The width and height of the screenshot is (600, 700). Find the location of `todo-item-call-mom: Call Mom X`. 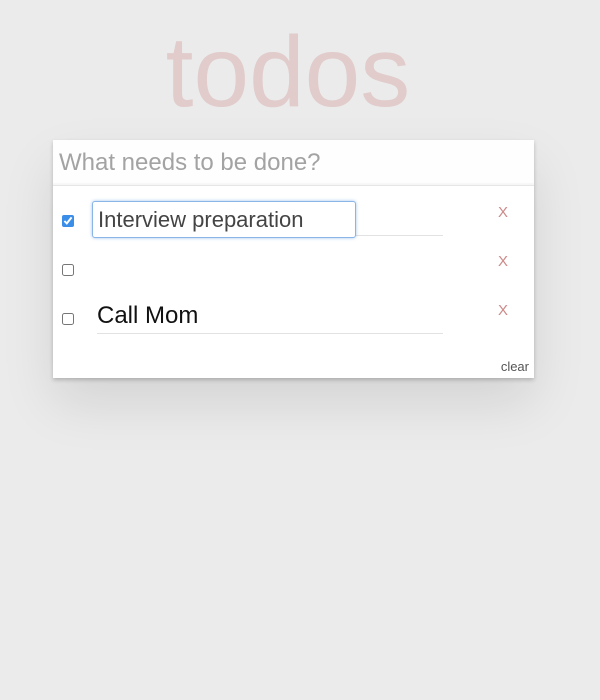

todo-item-call-mom: Call Mom X is located at coordinates (293, 309).